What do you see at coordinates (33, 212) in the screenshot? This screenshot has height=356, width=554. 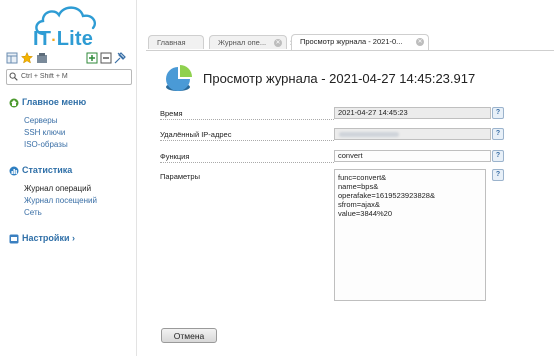 I see `sidebar-item-network: Сеть` at bounding box center [33, 212].